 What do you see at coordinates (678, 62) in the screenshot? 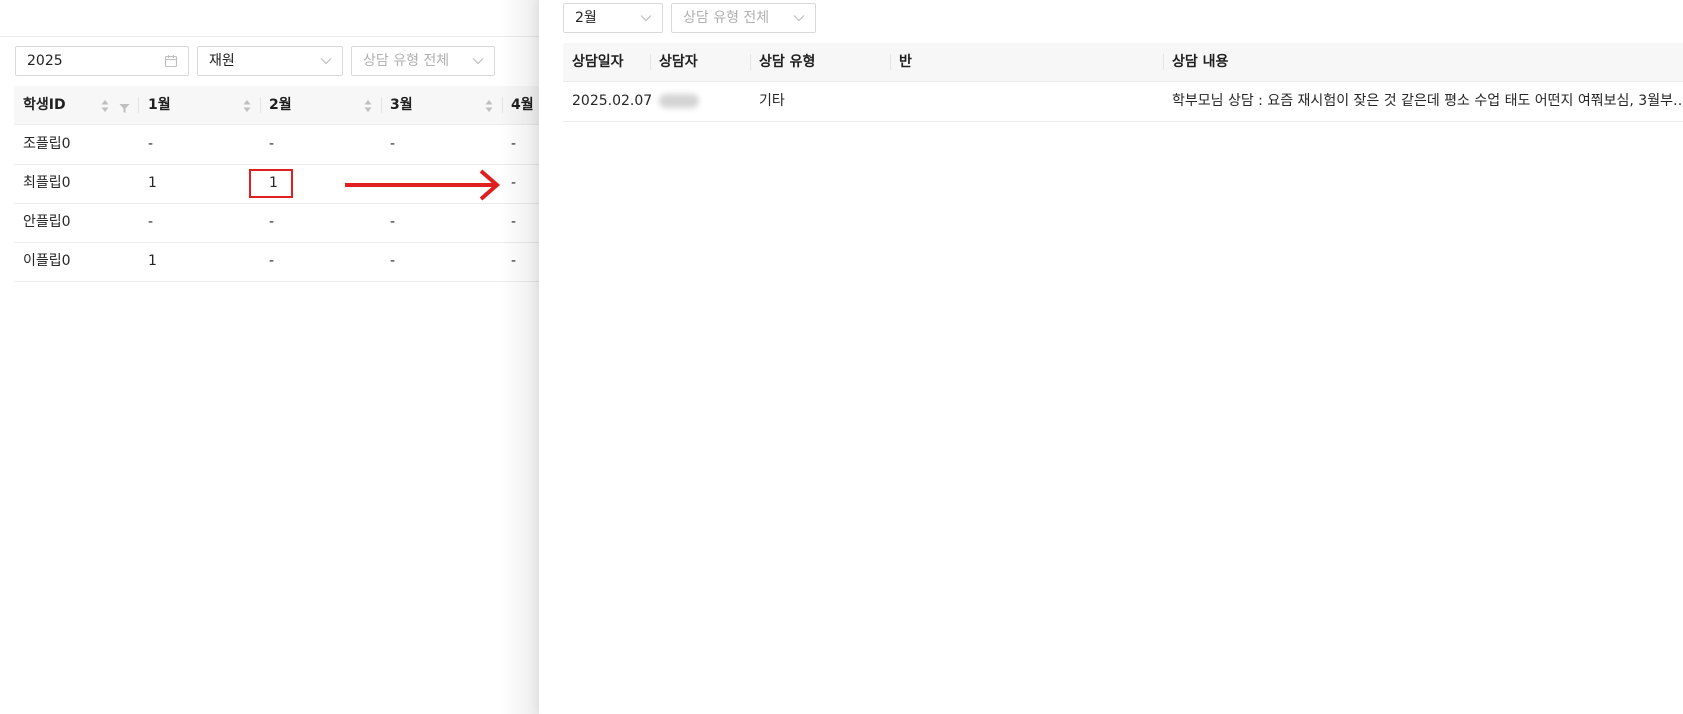
I see `column-header-counselor: 상담자` at bounding box center [678, 62].